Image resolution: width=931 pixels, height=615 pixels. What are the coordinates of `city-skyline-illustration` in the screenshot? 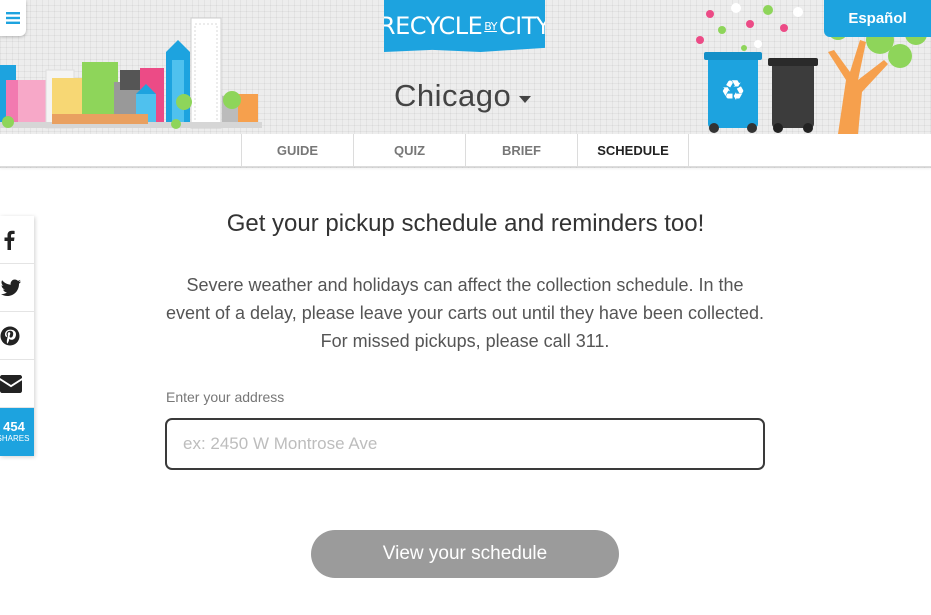 It's located at (131, 73).